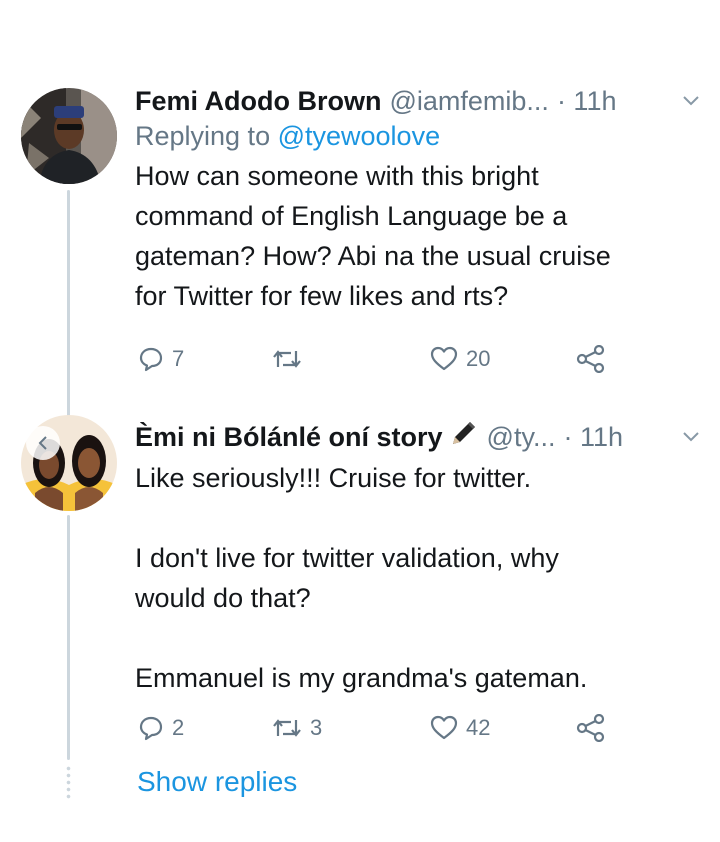  Describe the element at coordinates (178, 358) in the screenshot. I see `reply-count: 7` at that location.